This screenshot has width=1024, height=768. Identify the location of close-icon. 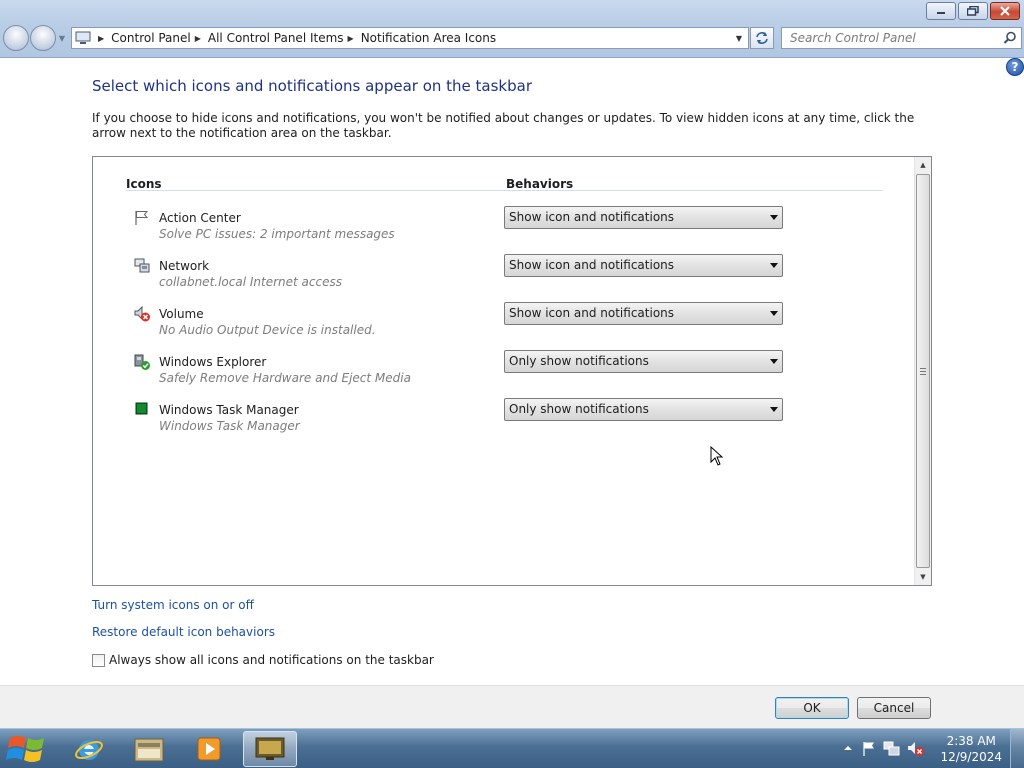
(1005, 11).